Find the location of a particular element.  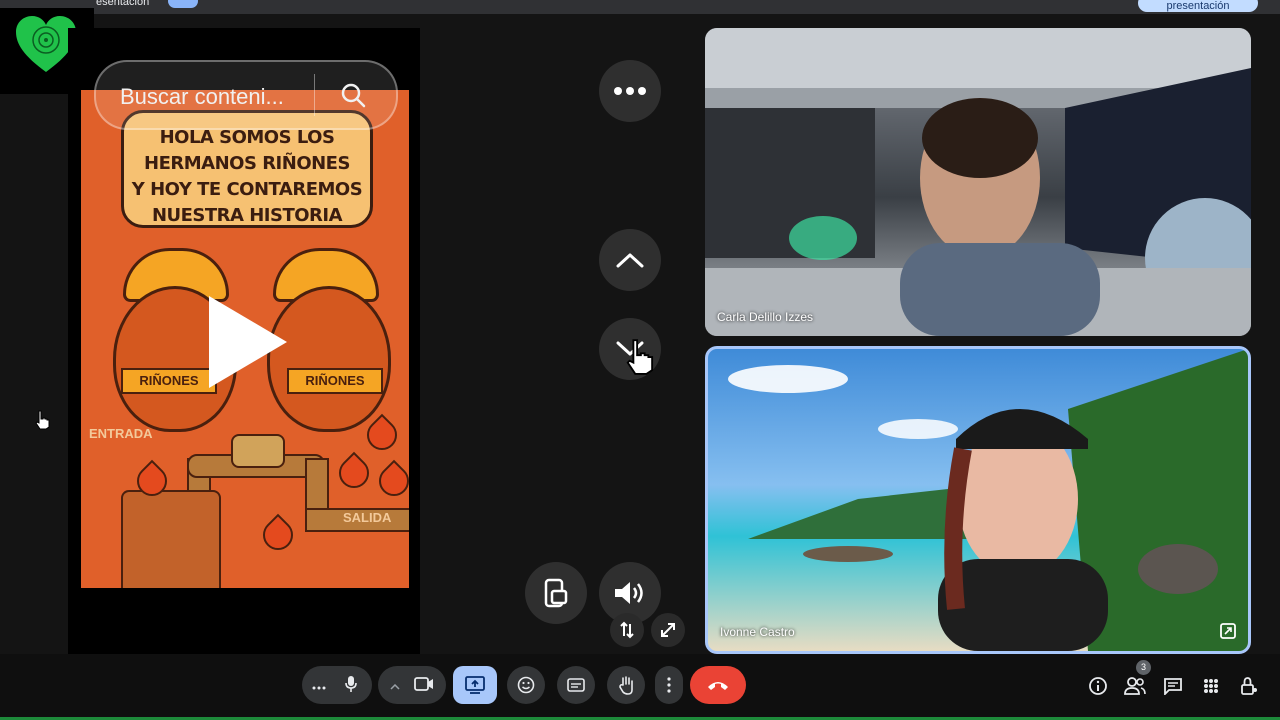

swap-vertical-icon is located at coordinates (627, 630).